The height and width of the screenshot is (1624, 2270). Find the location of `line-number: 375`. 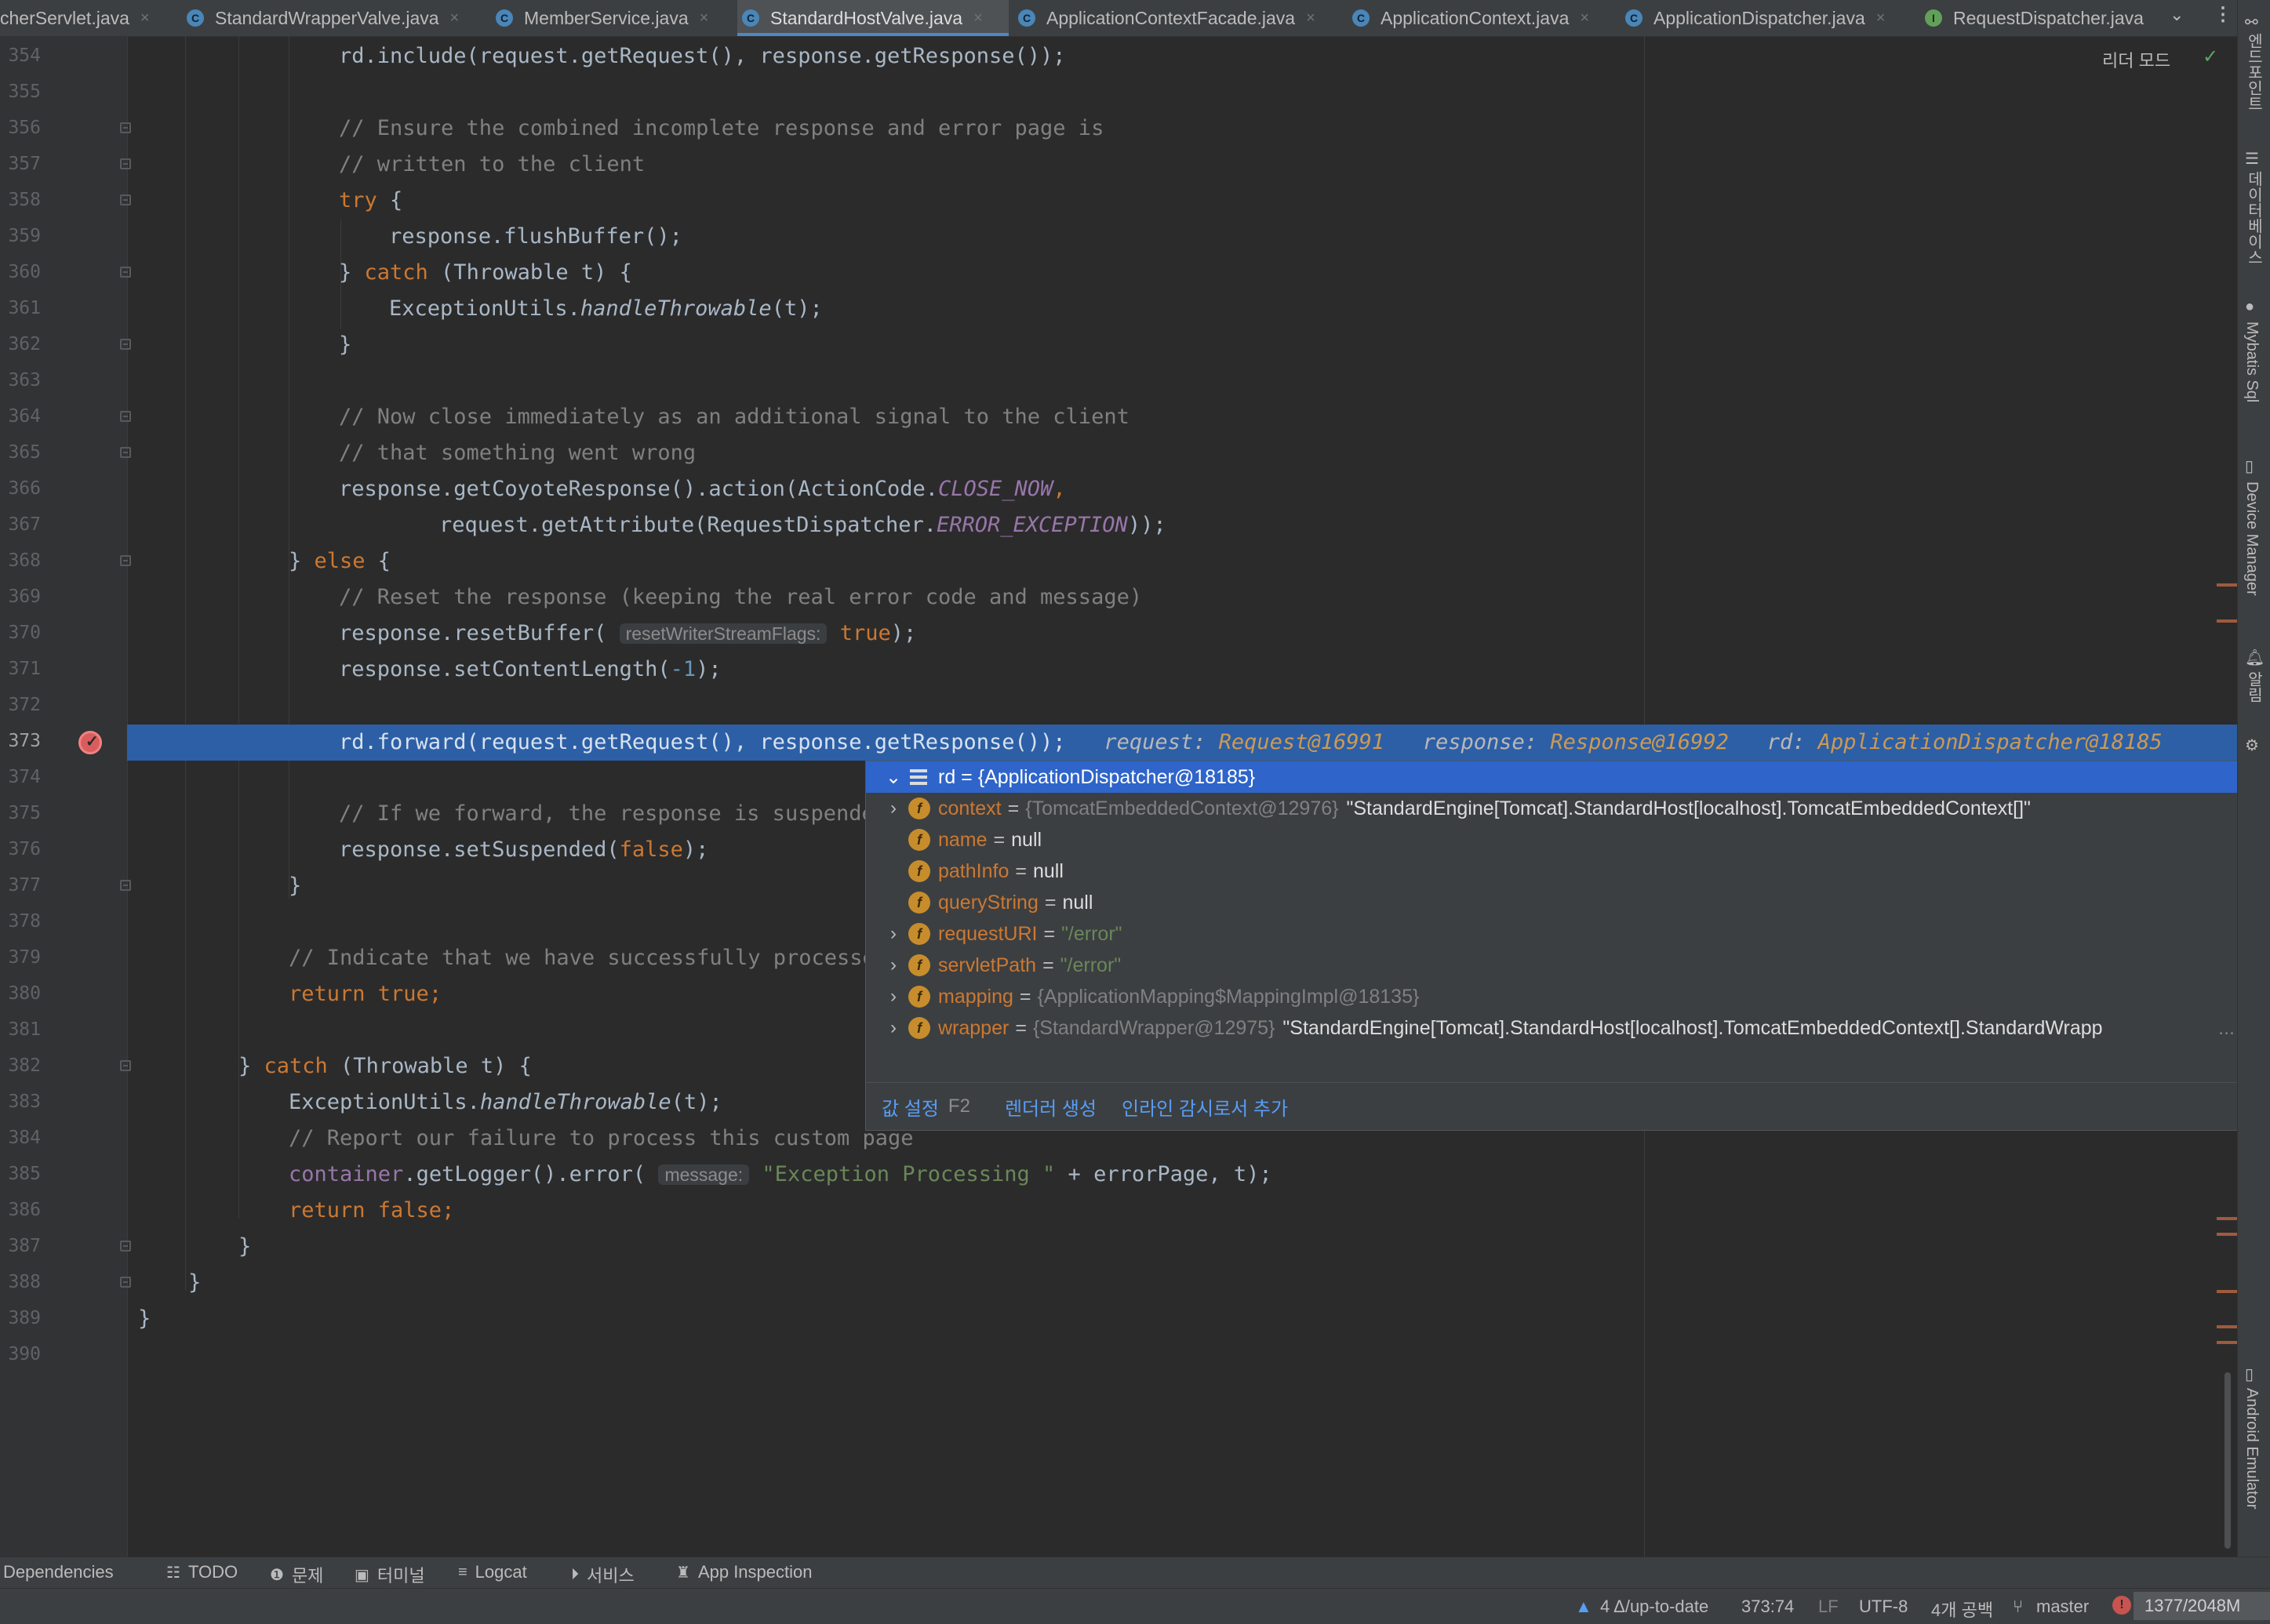

line-number: 375 is located at coordinates (20, 813).